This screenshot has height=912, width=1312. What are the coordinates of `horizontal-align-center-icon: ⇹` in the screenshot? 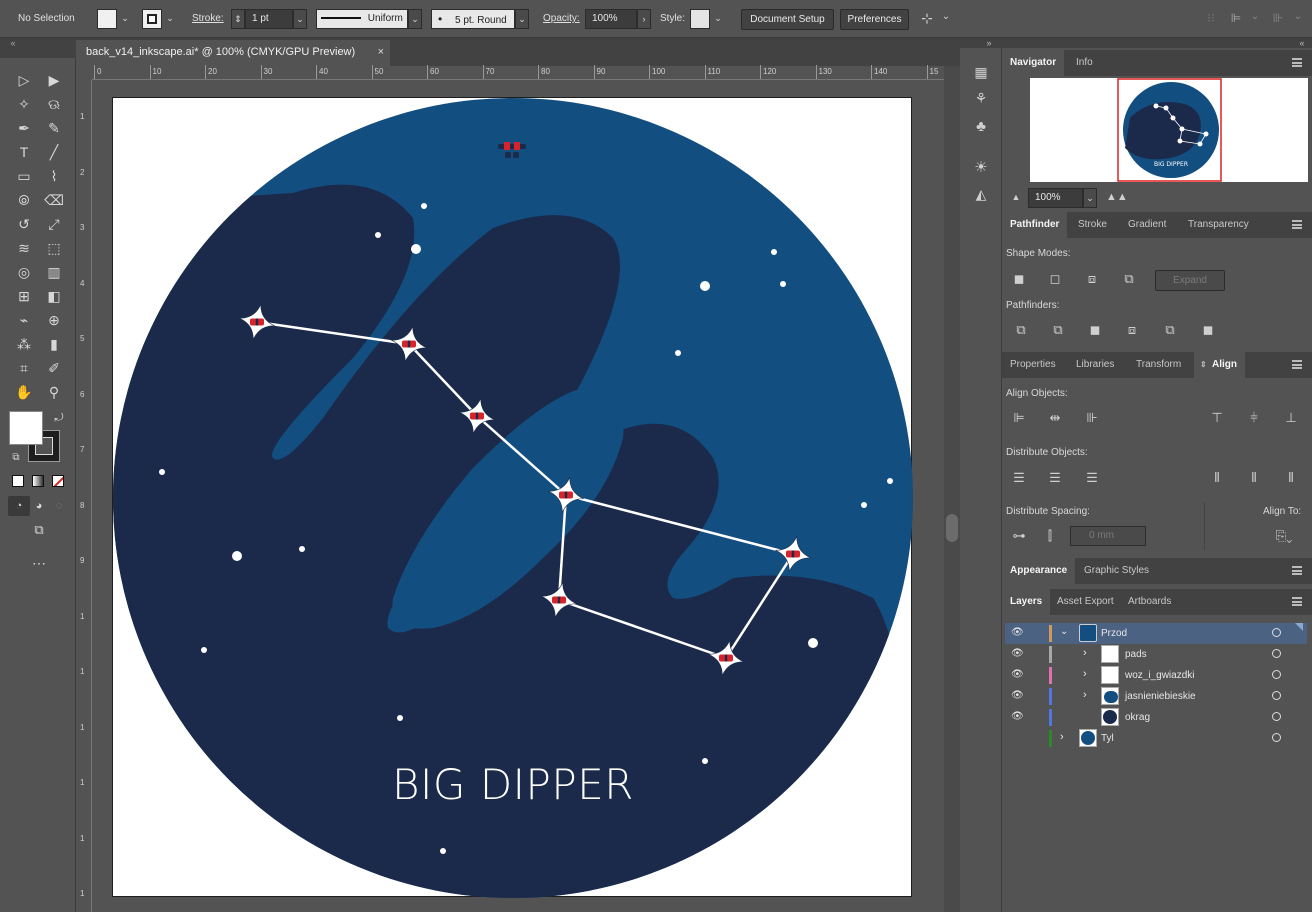 It's located at (1055, 418).